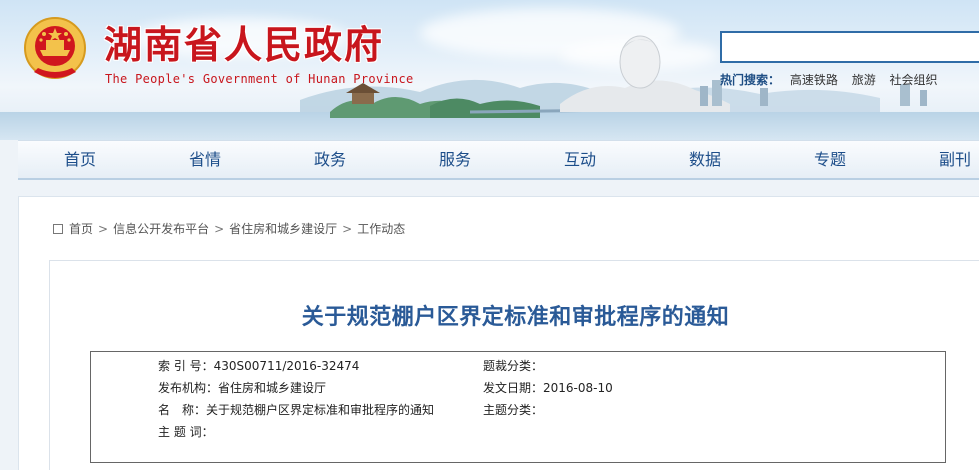 The image size is (979, 470). I want to click on meta-value: 2016-08-10, so click(578, 388).